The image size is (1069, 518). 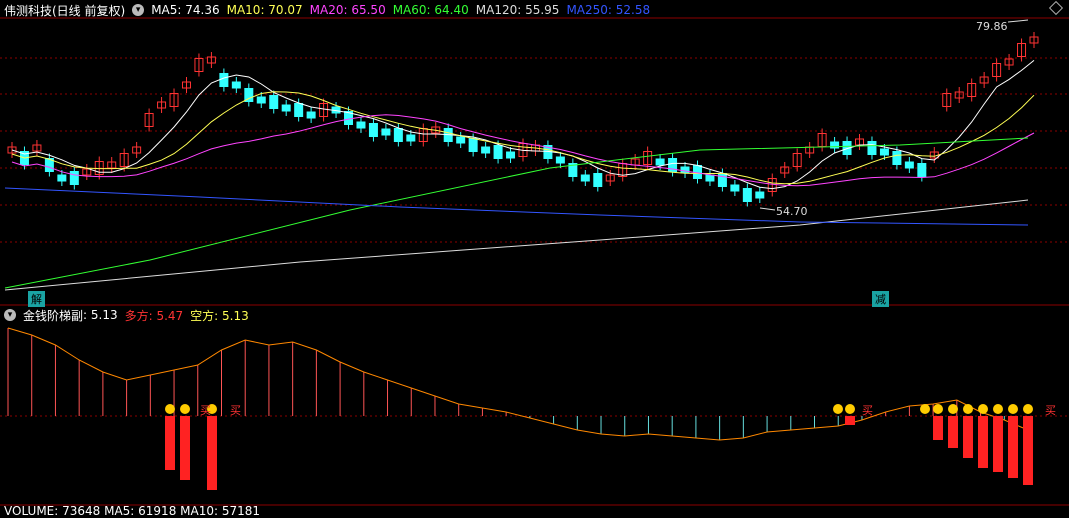 I want to click on low-price-label: 54.70, so click(x=792, y=211).